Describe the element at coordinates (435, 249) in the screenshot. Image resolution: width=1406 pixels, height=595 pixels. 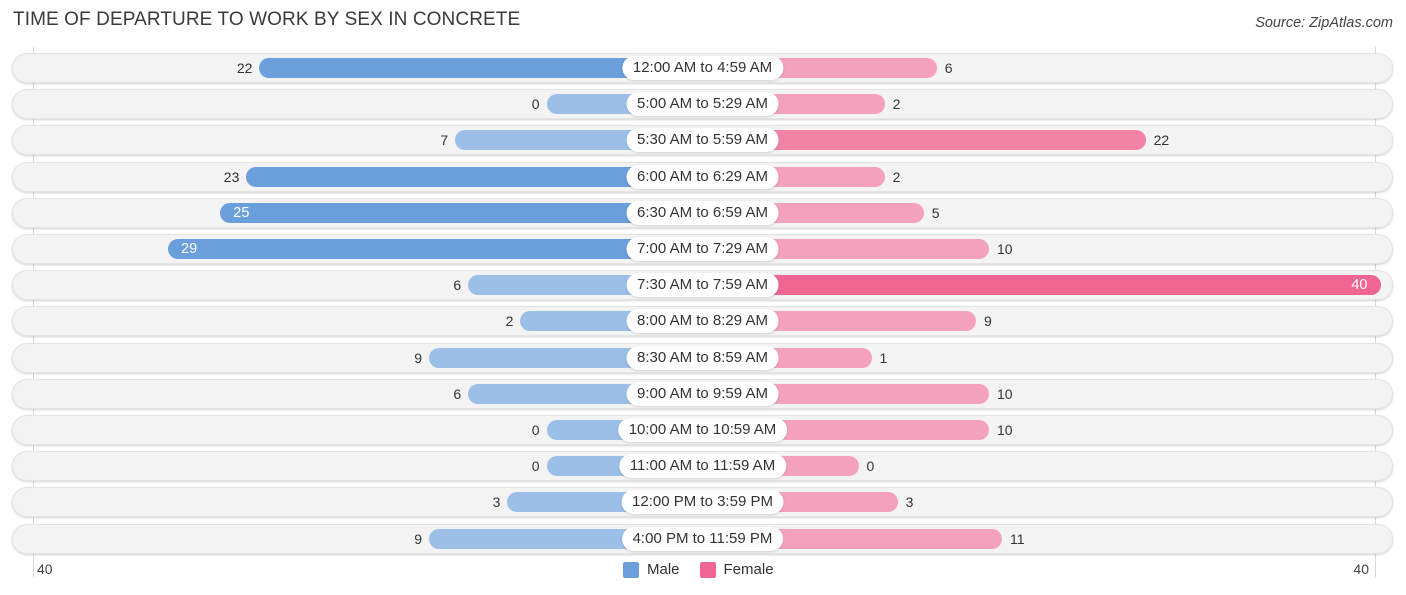
I see `bar-male` at that location.